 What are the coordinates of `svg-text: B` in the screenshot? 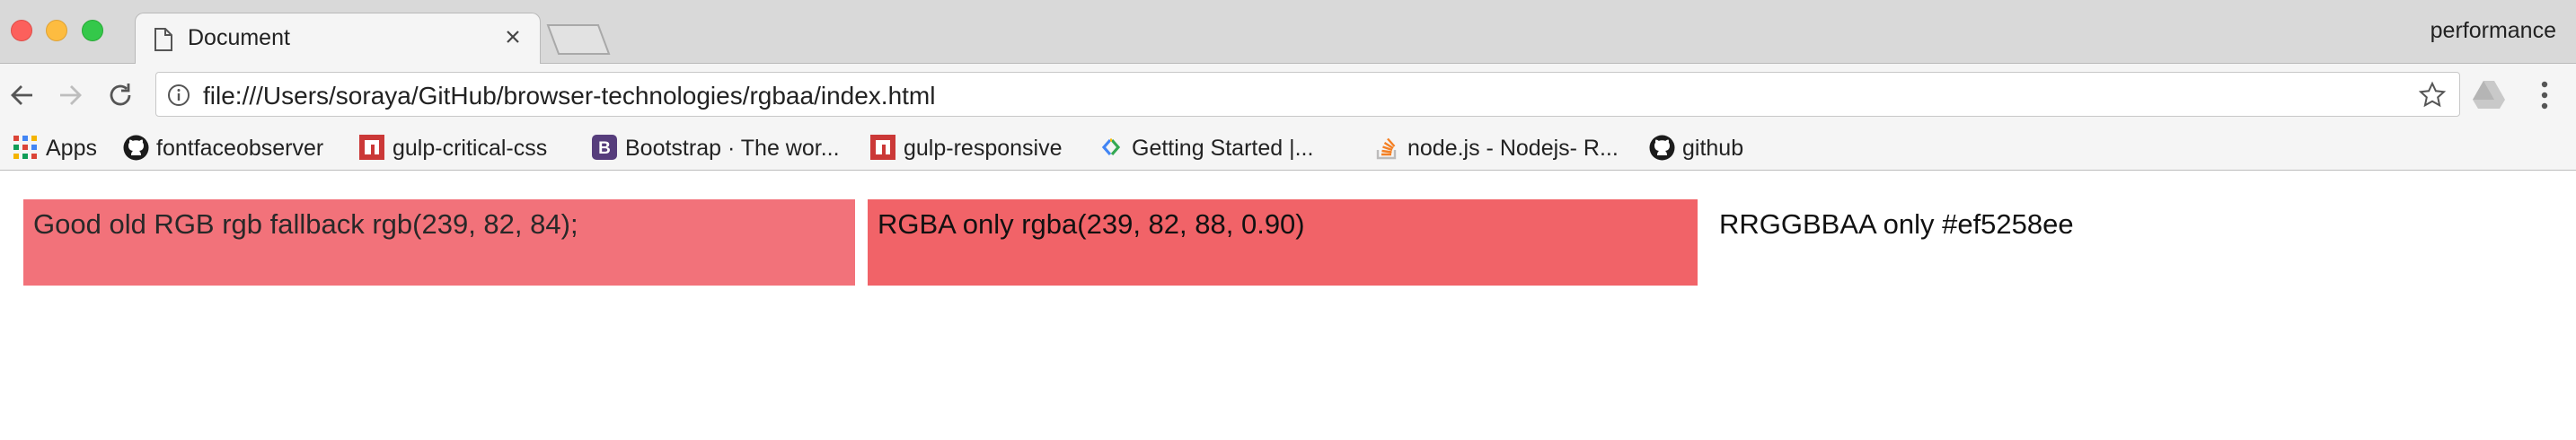 It's located at (604, 148).